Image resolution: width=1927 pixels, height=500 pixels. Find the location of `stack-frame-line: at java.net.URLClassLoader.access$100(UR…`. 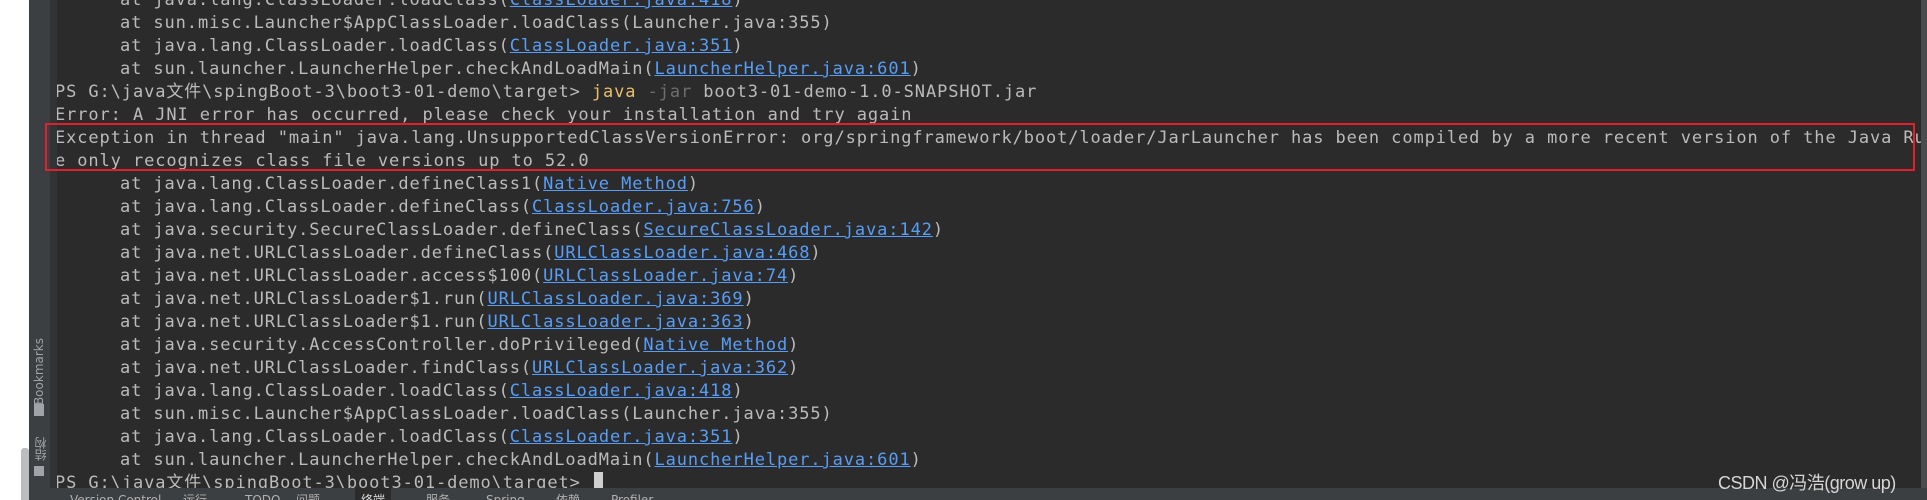

stack-frame-line: at java.net.URLClassLoader.access$100(UR… is located at coordinates (989, 276).